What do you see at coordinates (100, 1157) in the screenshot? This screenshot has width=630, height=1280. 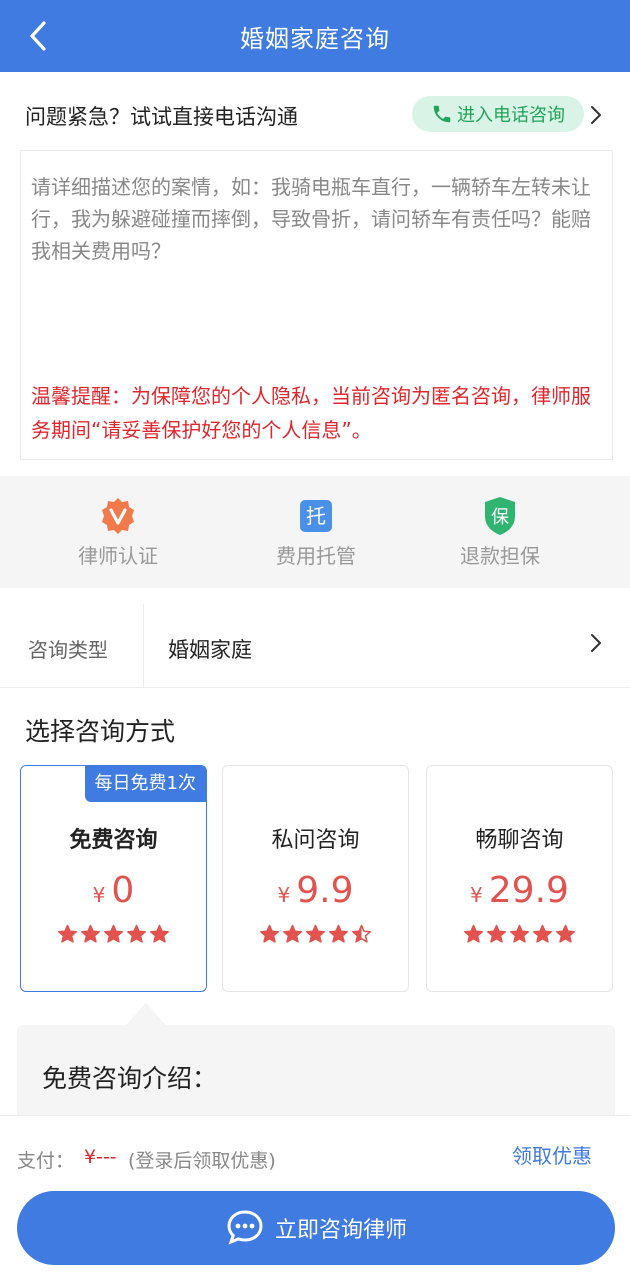 I see `pay-price: ¥---` at bounding box center [100, 1157].